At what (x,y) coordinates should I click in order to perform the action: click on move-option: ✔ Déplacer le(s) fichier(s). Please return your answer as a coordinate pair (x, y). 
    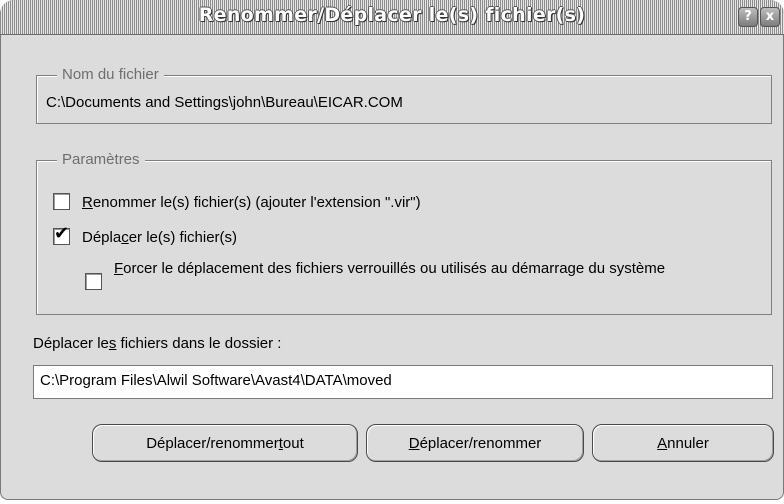
    Looking at the image, I should click on (145, 235).